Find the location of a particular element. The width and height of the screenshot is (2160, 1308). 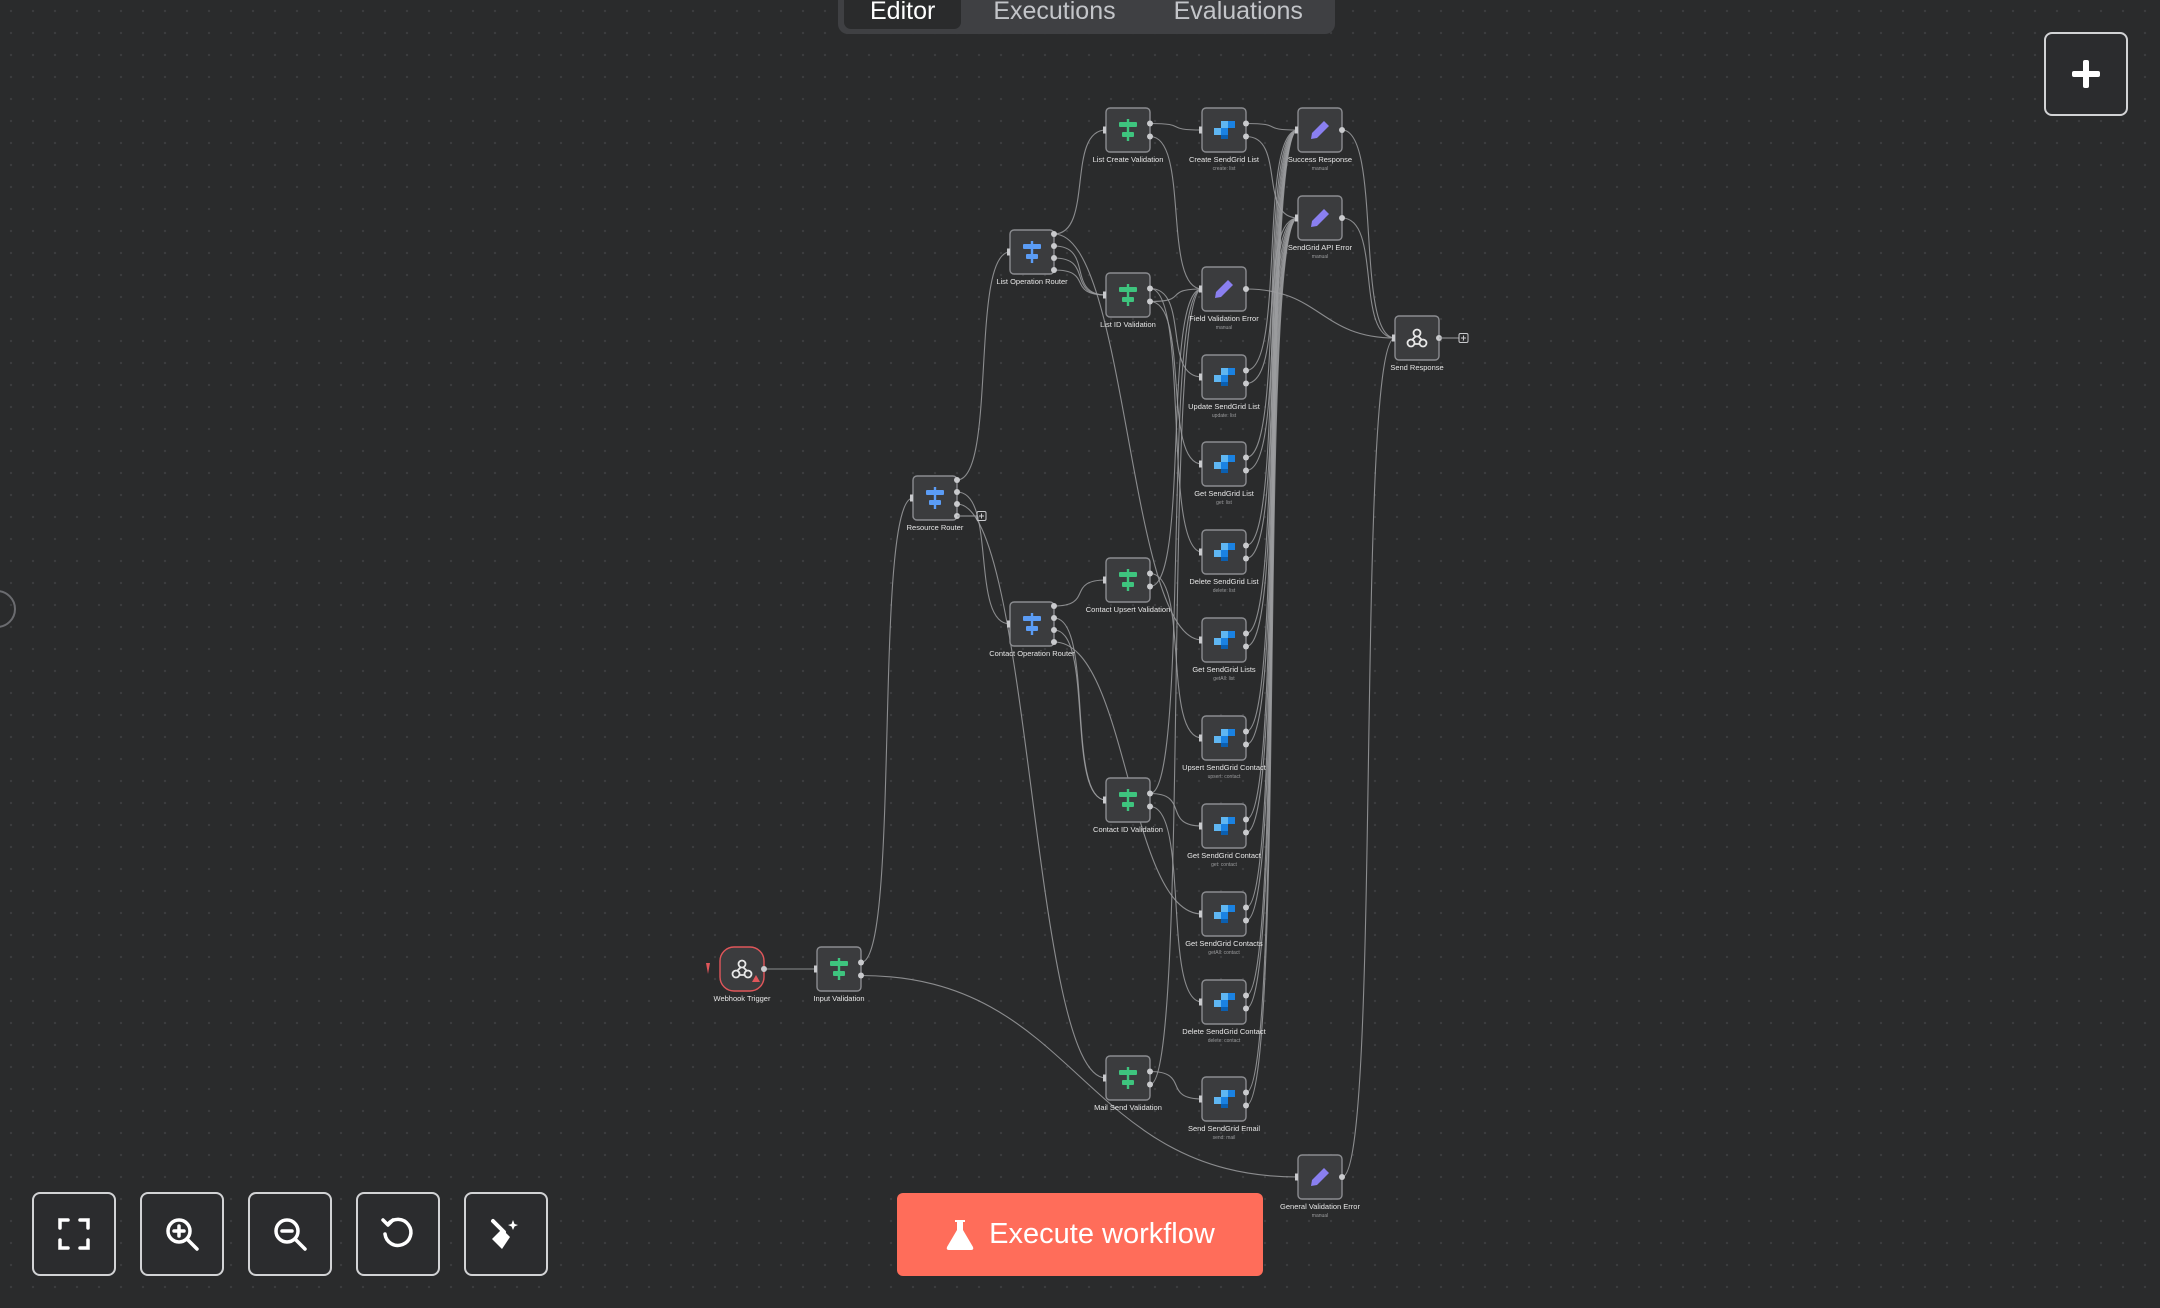

node-delete-contact: Delete SendGrid Contact delete: contact is located at coordinates (1224, 1011).